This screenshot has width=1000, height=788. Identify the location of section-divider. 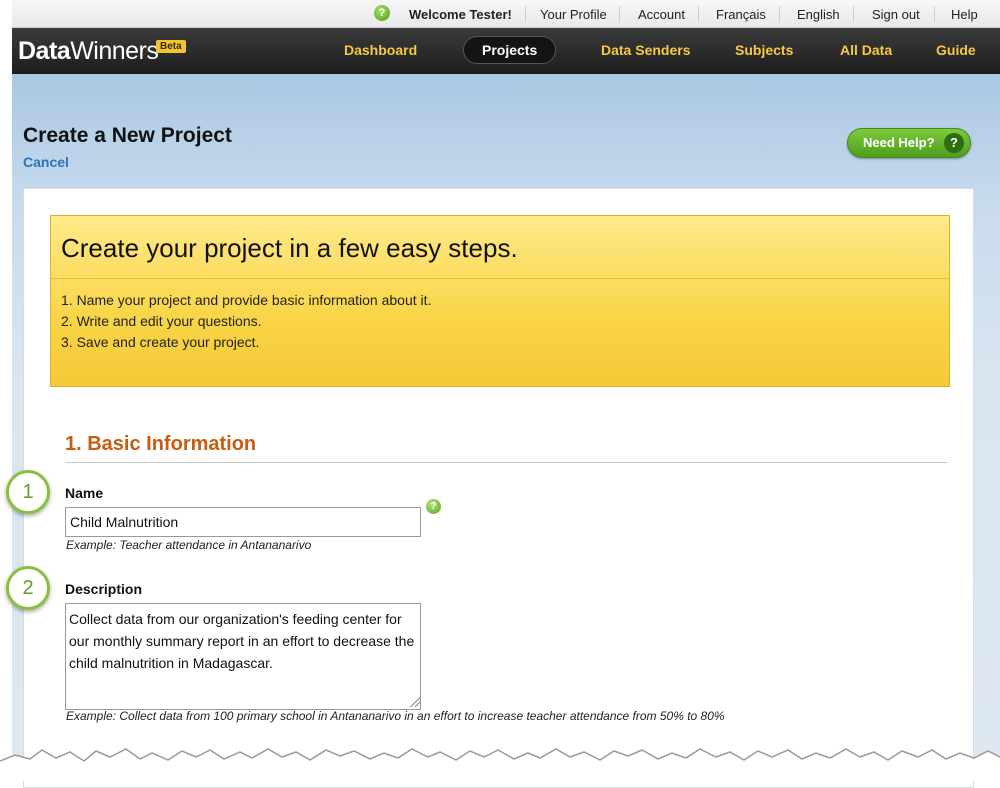
(506, 462).